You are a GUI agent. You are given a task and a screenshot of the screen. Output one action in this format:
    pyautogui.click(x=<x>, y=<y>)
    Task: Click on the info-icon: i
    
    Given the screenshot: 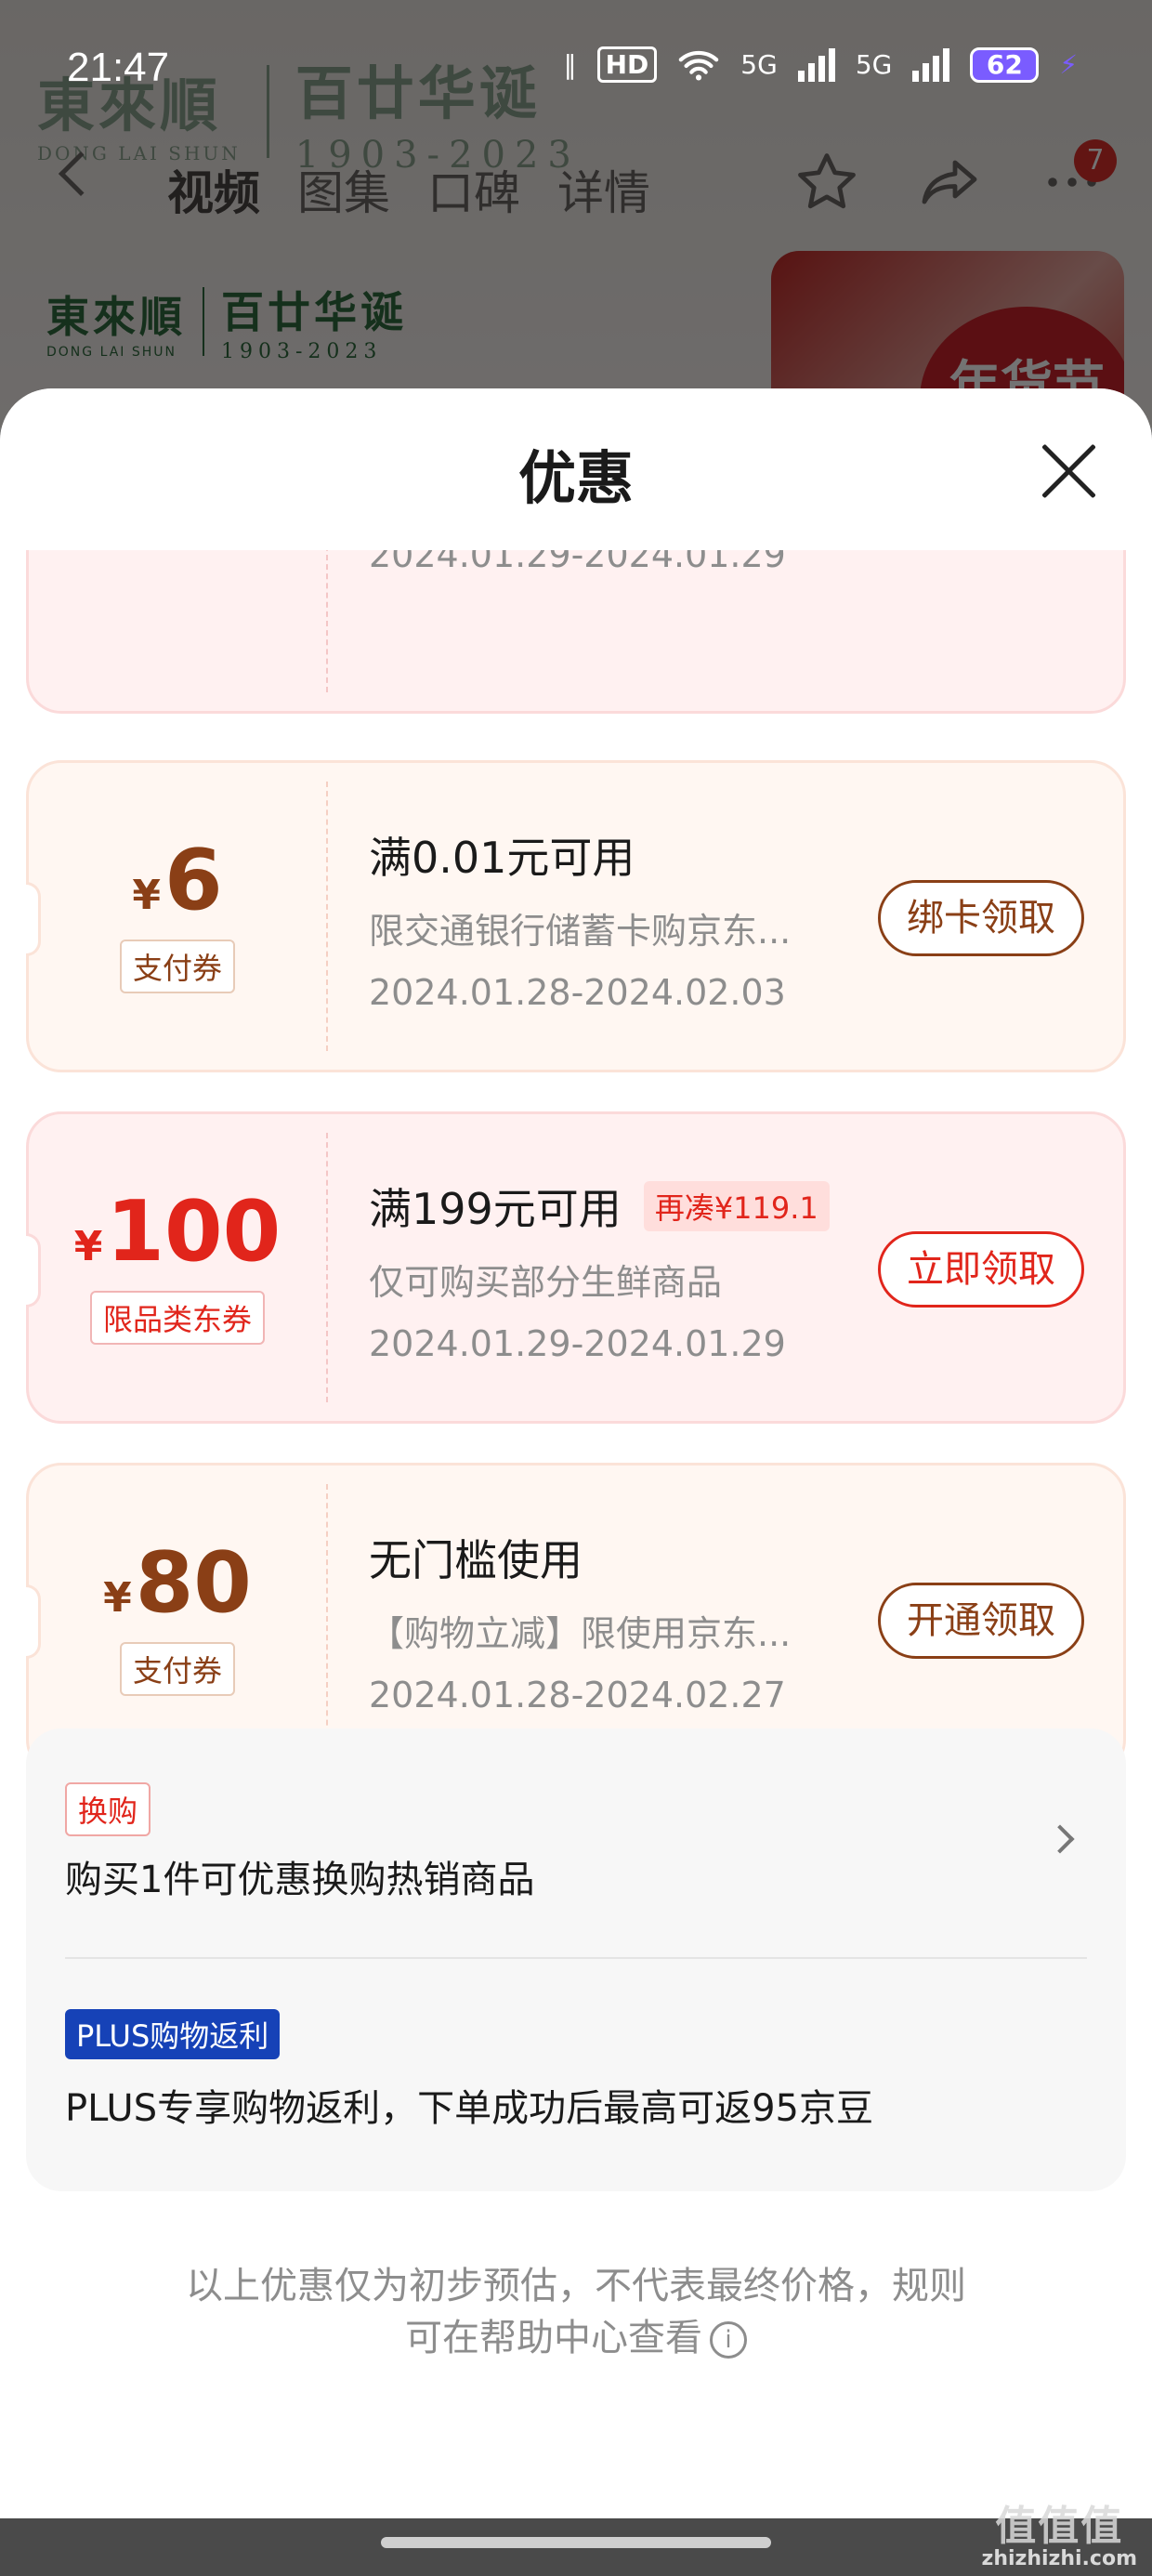 What is the action you would take?
    pyautogui.click(x=728, y=2340)
    